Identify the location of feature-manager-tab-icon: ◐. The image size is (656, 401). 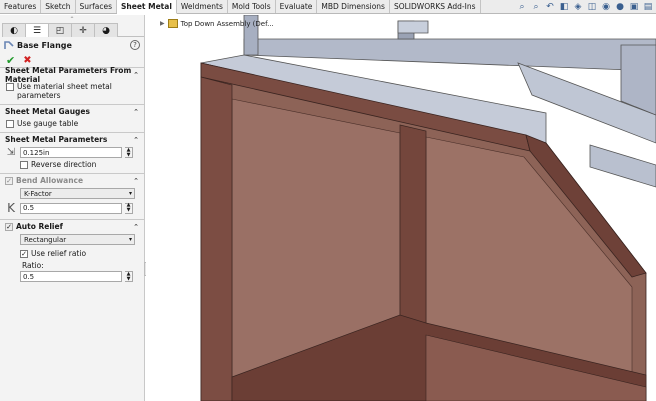
(14, 30).